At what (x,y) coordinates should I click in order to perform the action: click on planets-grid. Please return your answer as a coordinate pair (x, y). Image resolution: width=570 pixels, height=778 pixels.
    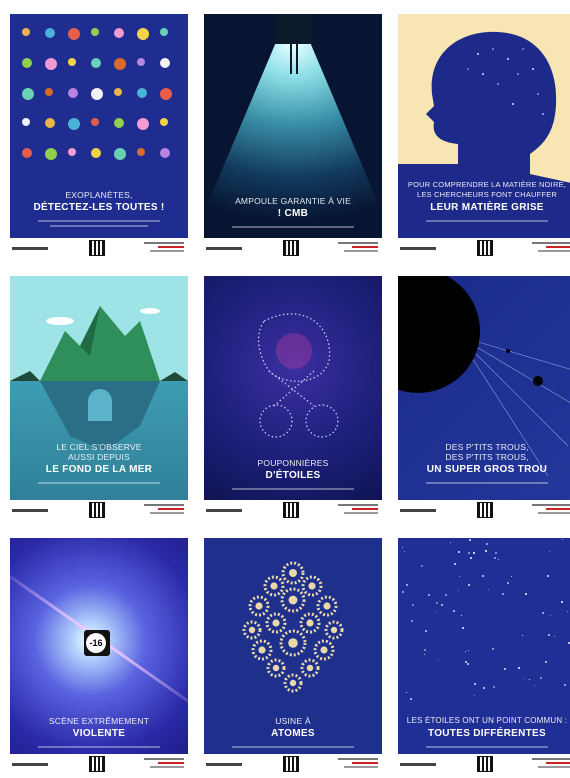
    Looking at the image, I should click on (99, 99).